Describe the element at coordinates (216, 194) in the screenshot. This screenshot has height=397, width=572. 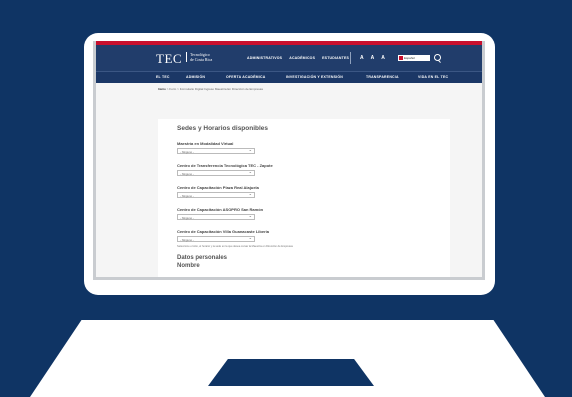
I see `select-alajuela: - Ninguno -` at that location.